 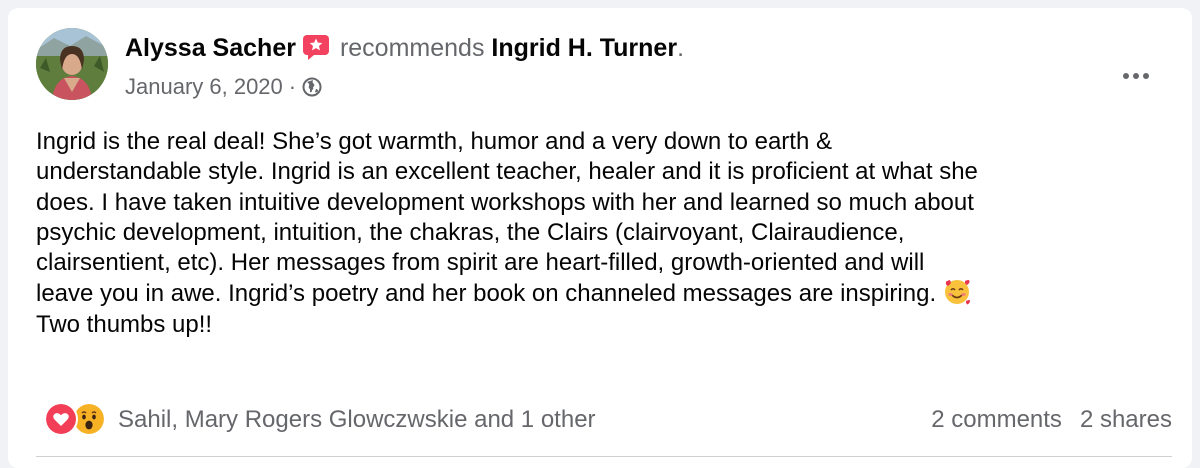 What do you see at coordinates (316, 47) in the screenshot?
I see `recommendation-badge-icon` at bounding box center [316, 47].